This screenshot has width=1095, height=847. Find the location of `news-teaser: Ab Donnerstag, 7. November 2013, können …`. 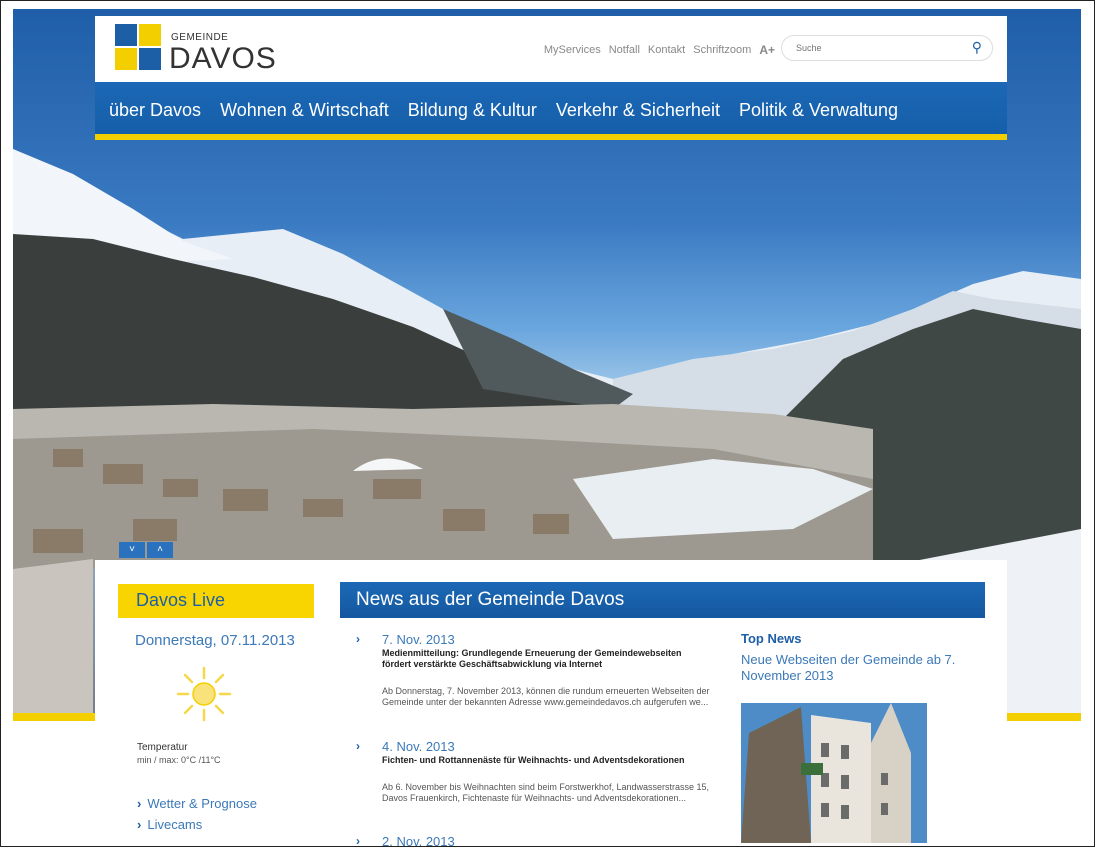

news-teaser: Ab Donnerstag, 7. November 2013, können … is located at coordinates (546, 696).